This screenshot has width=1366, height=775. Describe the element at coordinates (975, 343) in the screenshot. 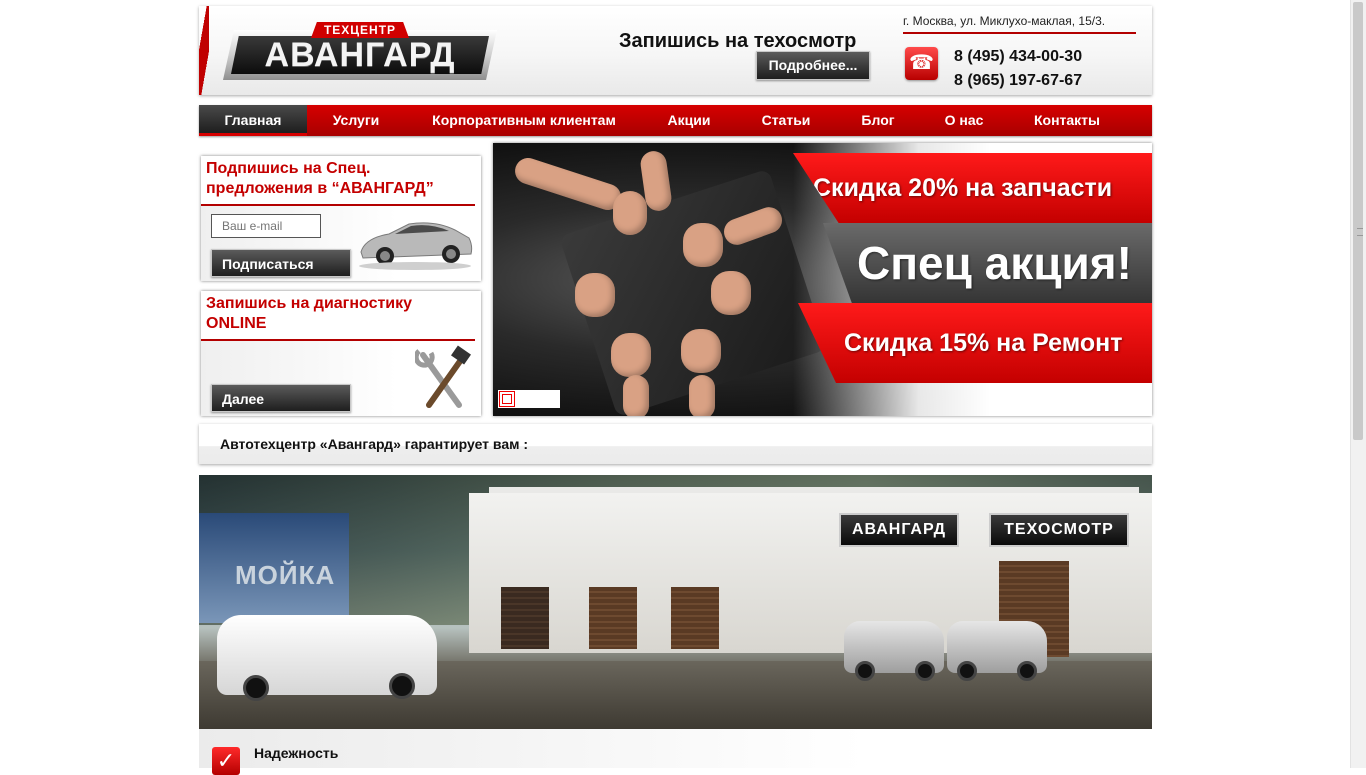

I see `slider-repair-discount: Скидка 15% на Ремонт` at that location.